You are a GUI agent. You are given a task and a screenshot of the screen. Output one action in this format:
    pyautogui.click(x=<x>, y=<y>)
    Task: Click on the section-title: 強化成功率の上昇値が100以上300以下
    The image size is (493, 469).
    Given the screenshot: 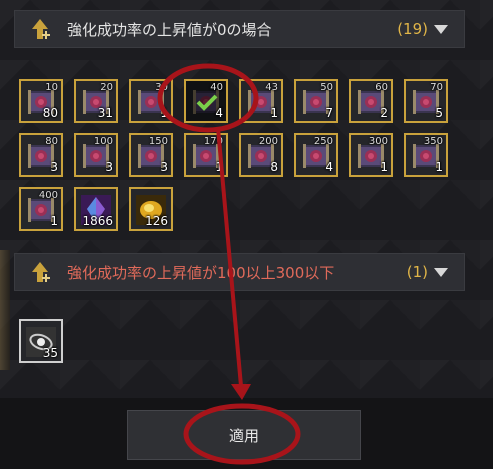 What is the action you would take?
    pyautogui.click(x=201, y=272)
    